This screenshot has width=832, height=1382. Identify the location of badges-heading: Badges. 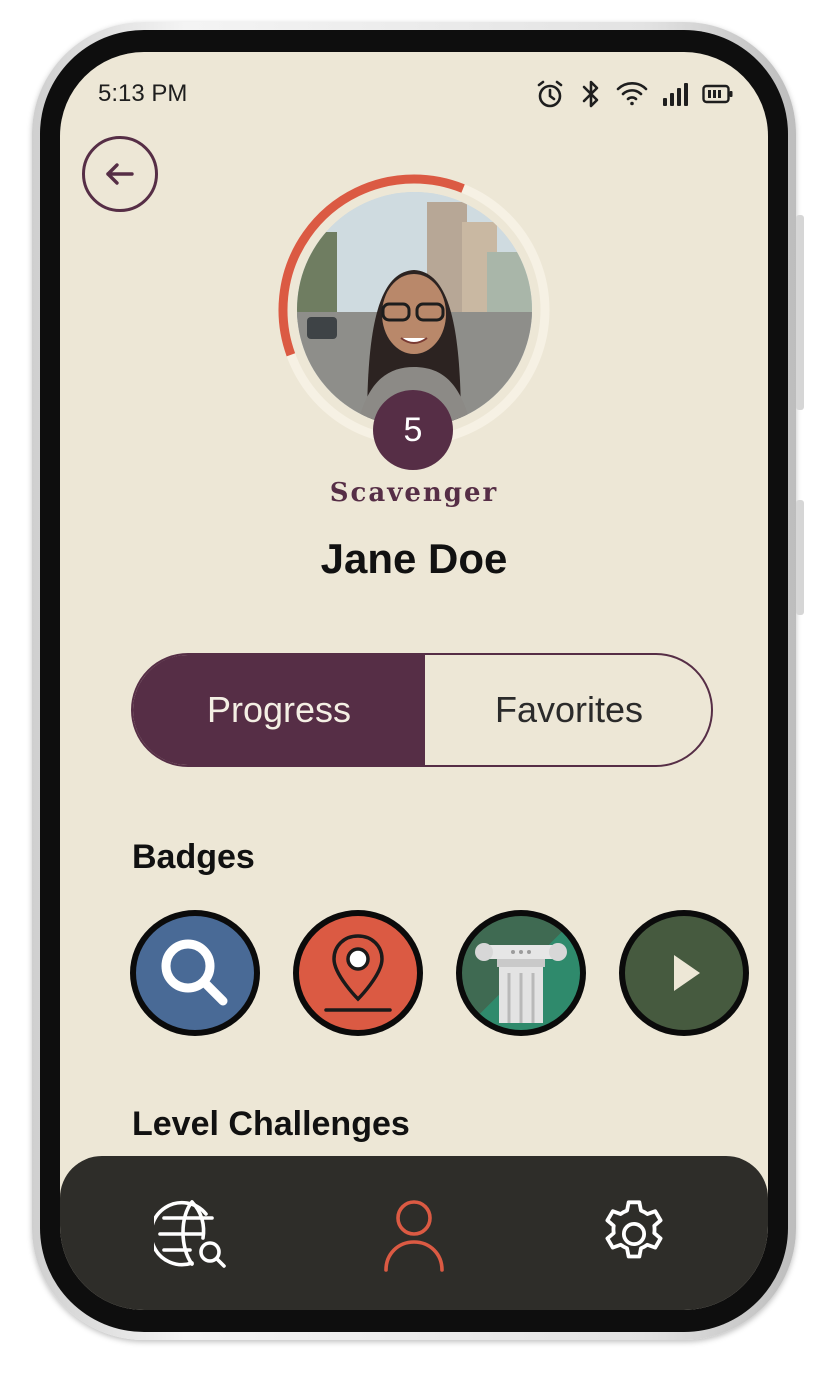
(193, 857).